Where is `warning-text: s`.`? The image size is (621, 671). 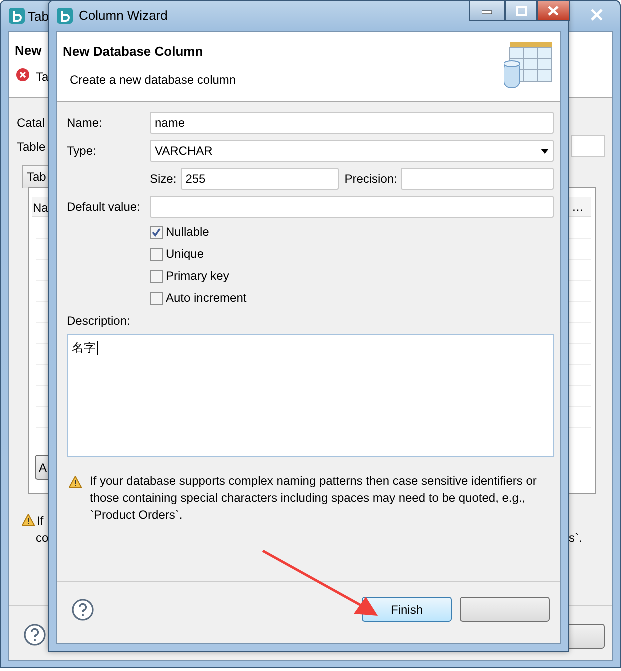 warning-text: s`. is located at coordinates (575, 538).